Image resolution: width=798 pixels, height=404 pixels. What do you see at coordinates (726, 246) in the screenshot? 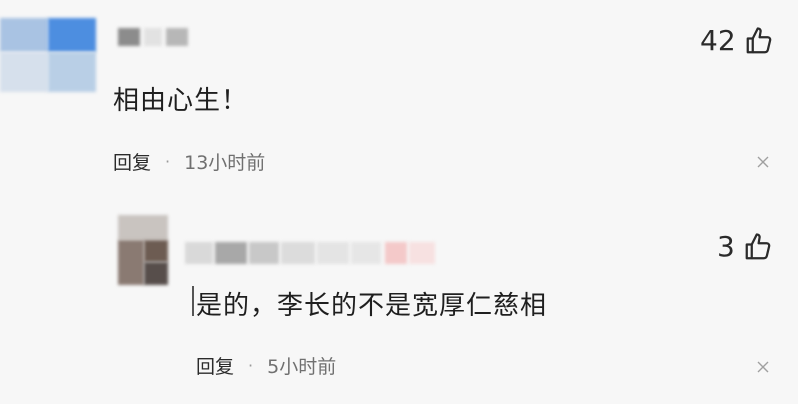
I see `like-count: 3` at bounding box center [726, 246].